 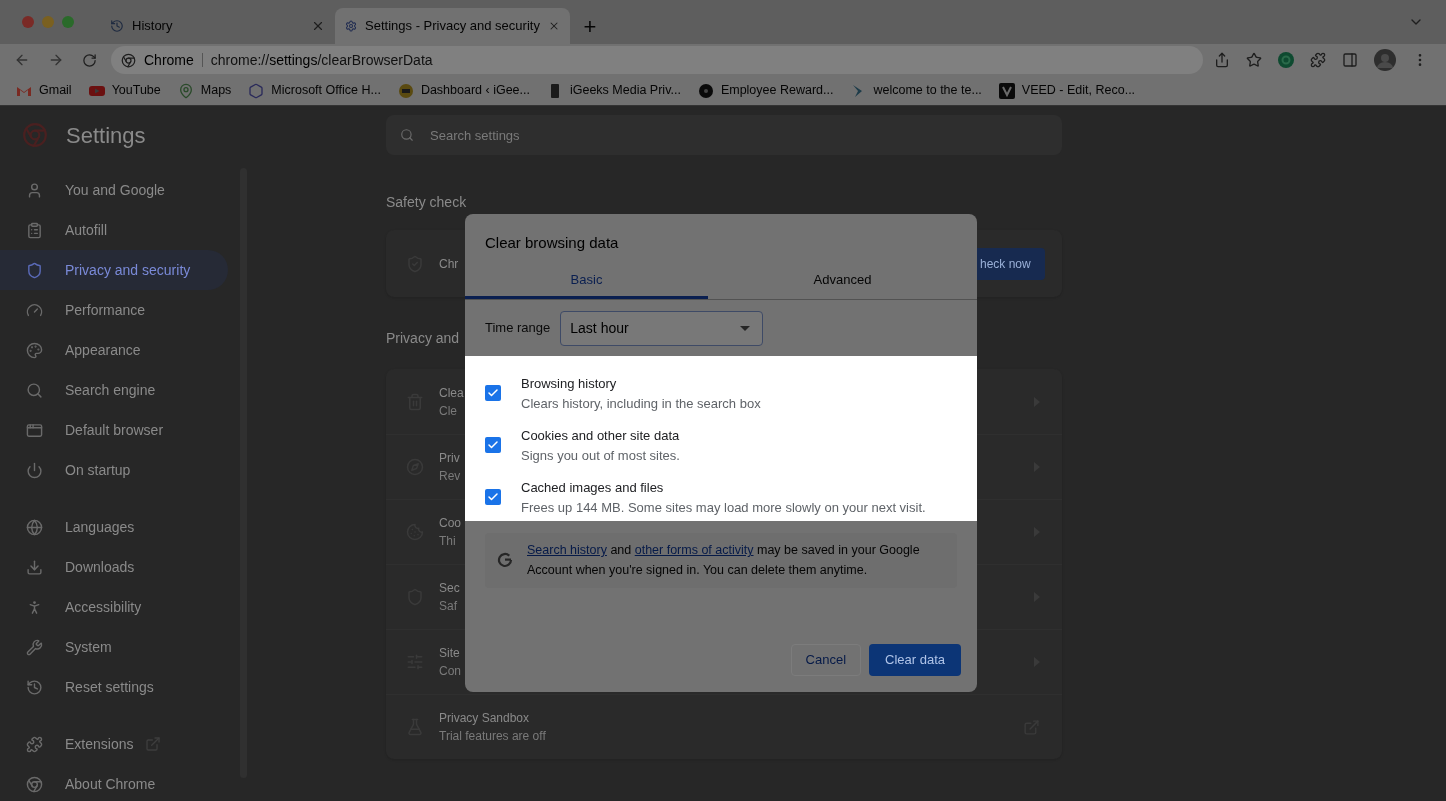 I want to click on info-text: Search history and other forms of activity may be saved in your Google Account when you're signed in. You can delete them anytime., so click(x=724, y=560).